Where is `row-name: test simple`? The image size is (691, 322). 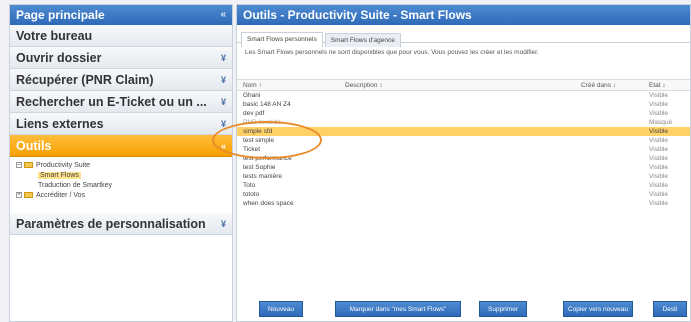
row-name: test simple is located at coordinates (259, 140).